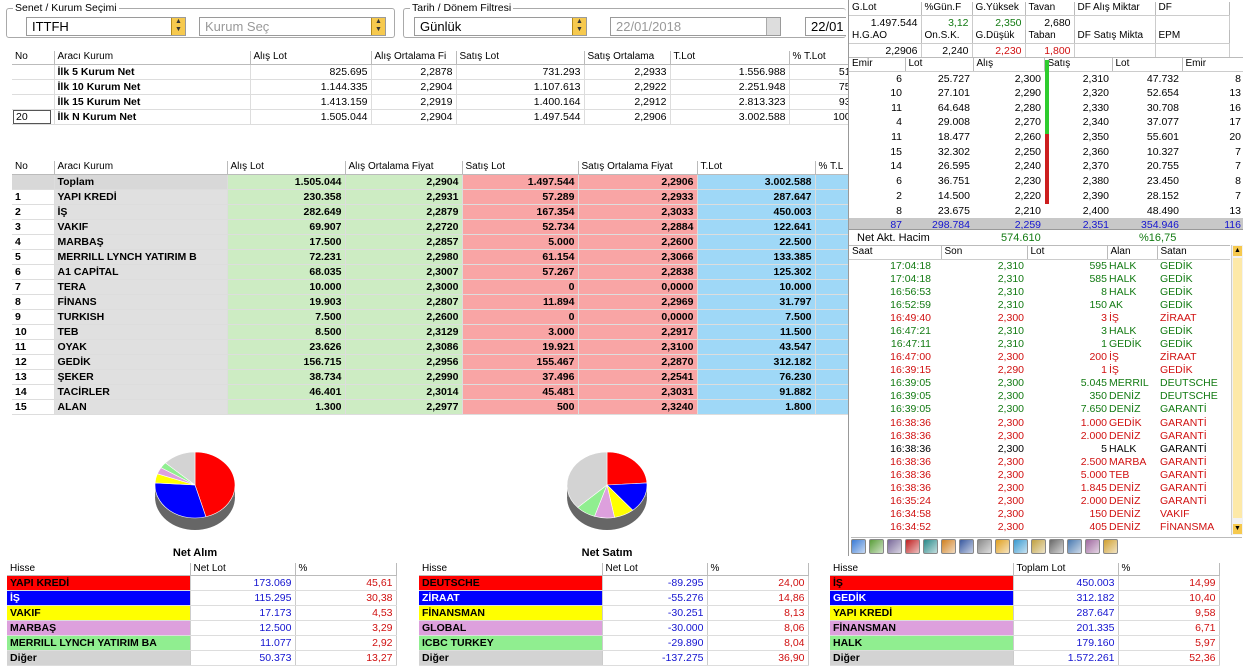 This screenshot has width=1243, height=669. I want to click on broker-row: 3 VAKIF 69.907 2,2720 52.734 2,2884 122.641, so click(430, 227).